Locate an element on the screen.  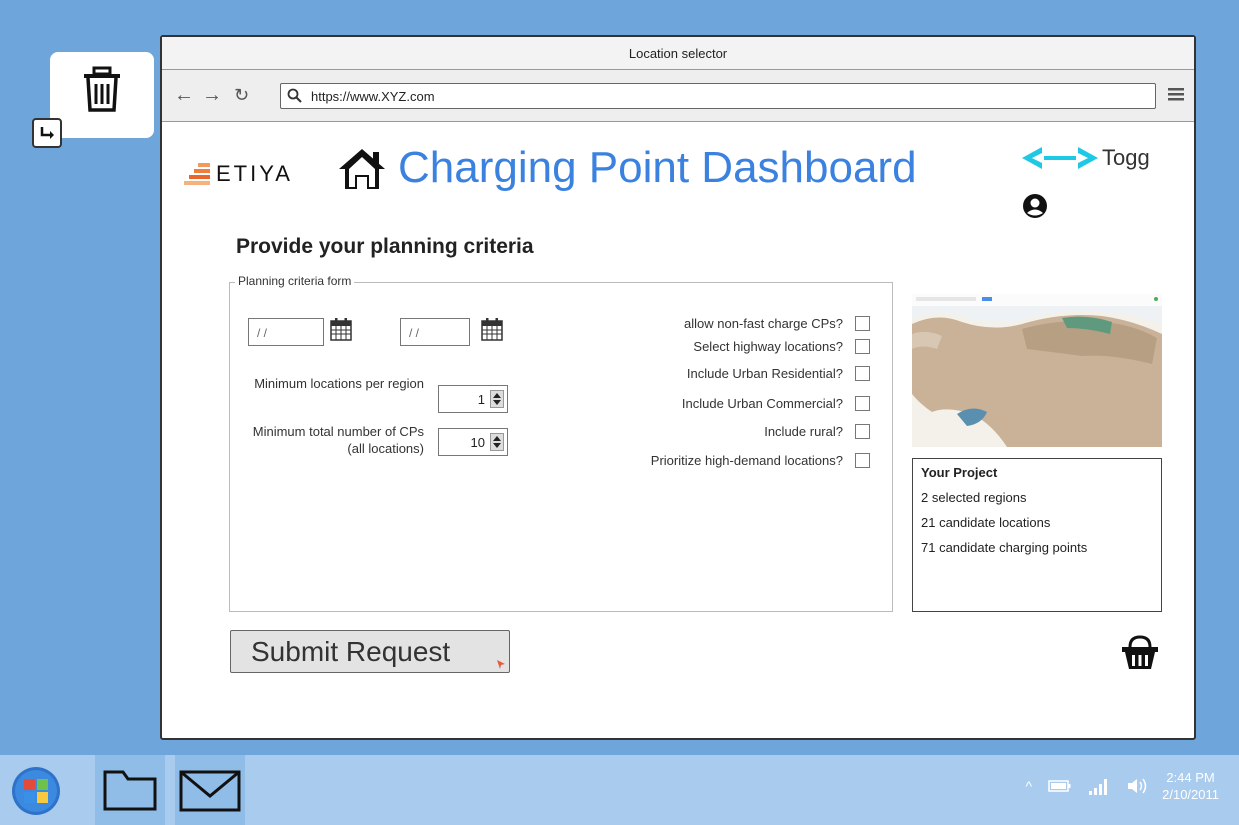
togg-logo: Togg is located at coordinates (1085, 158).